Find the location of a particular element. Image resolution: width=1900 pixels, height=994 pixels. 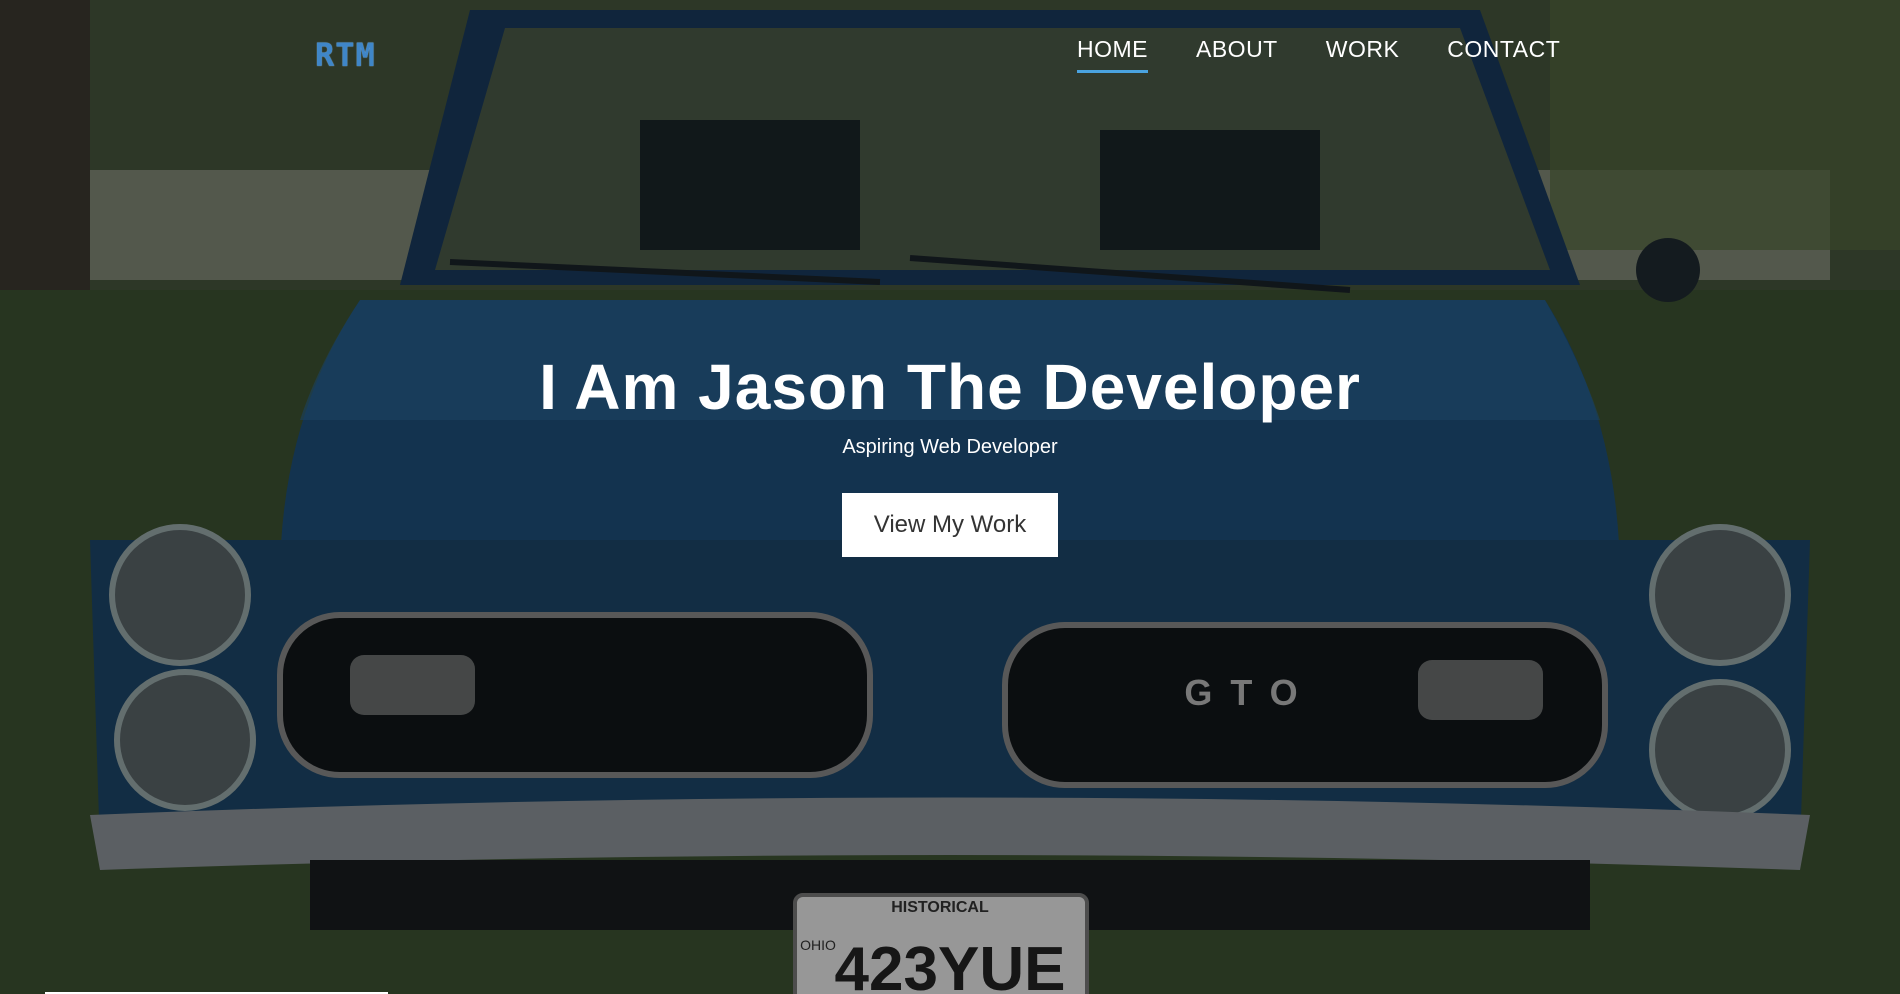

nav-item-home: HOME is located at coordinates (1112, 54).